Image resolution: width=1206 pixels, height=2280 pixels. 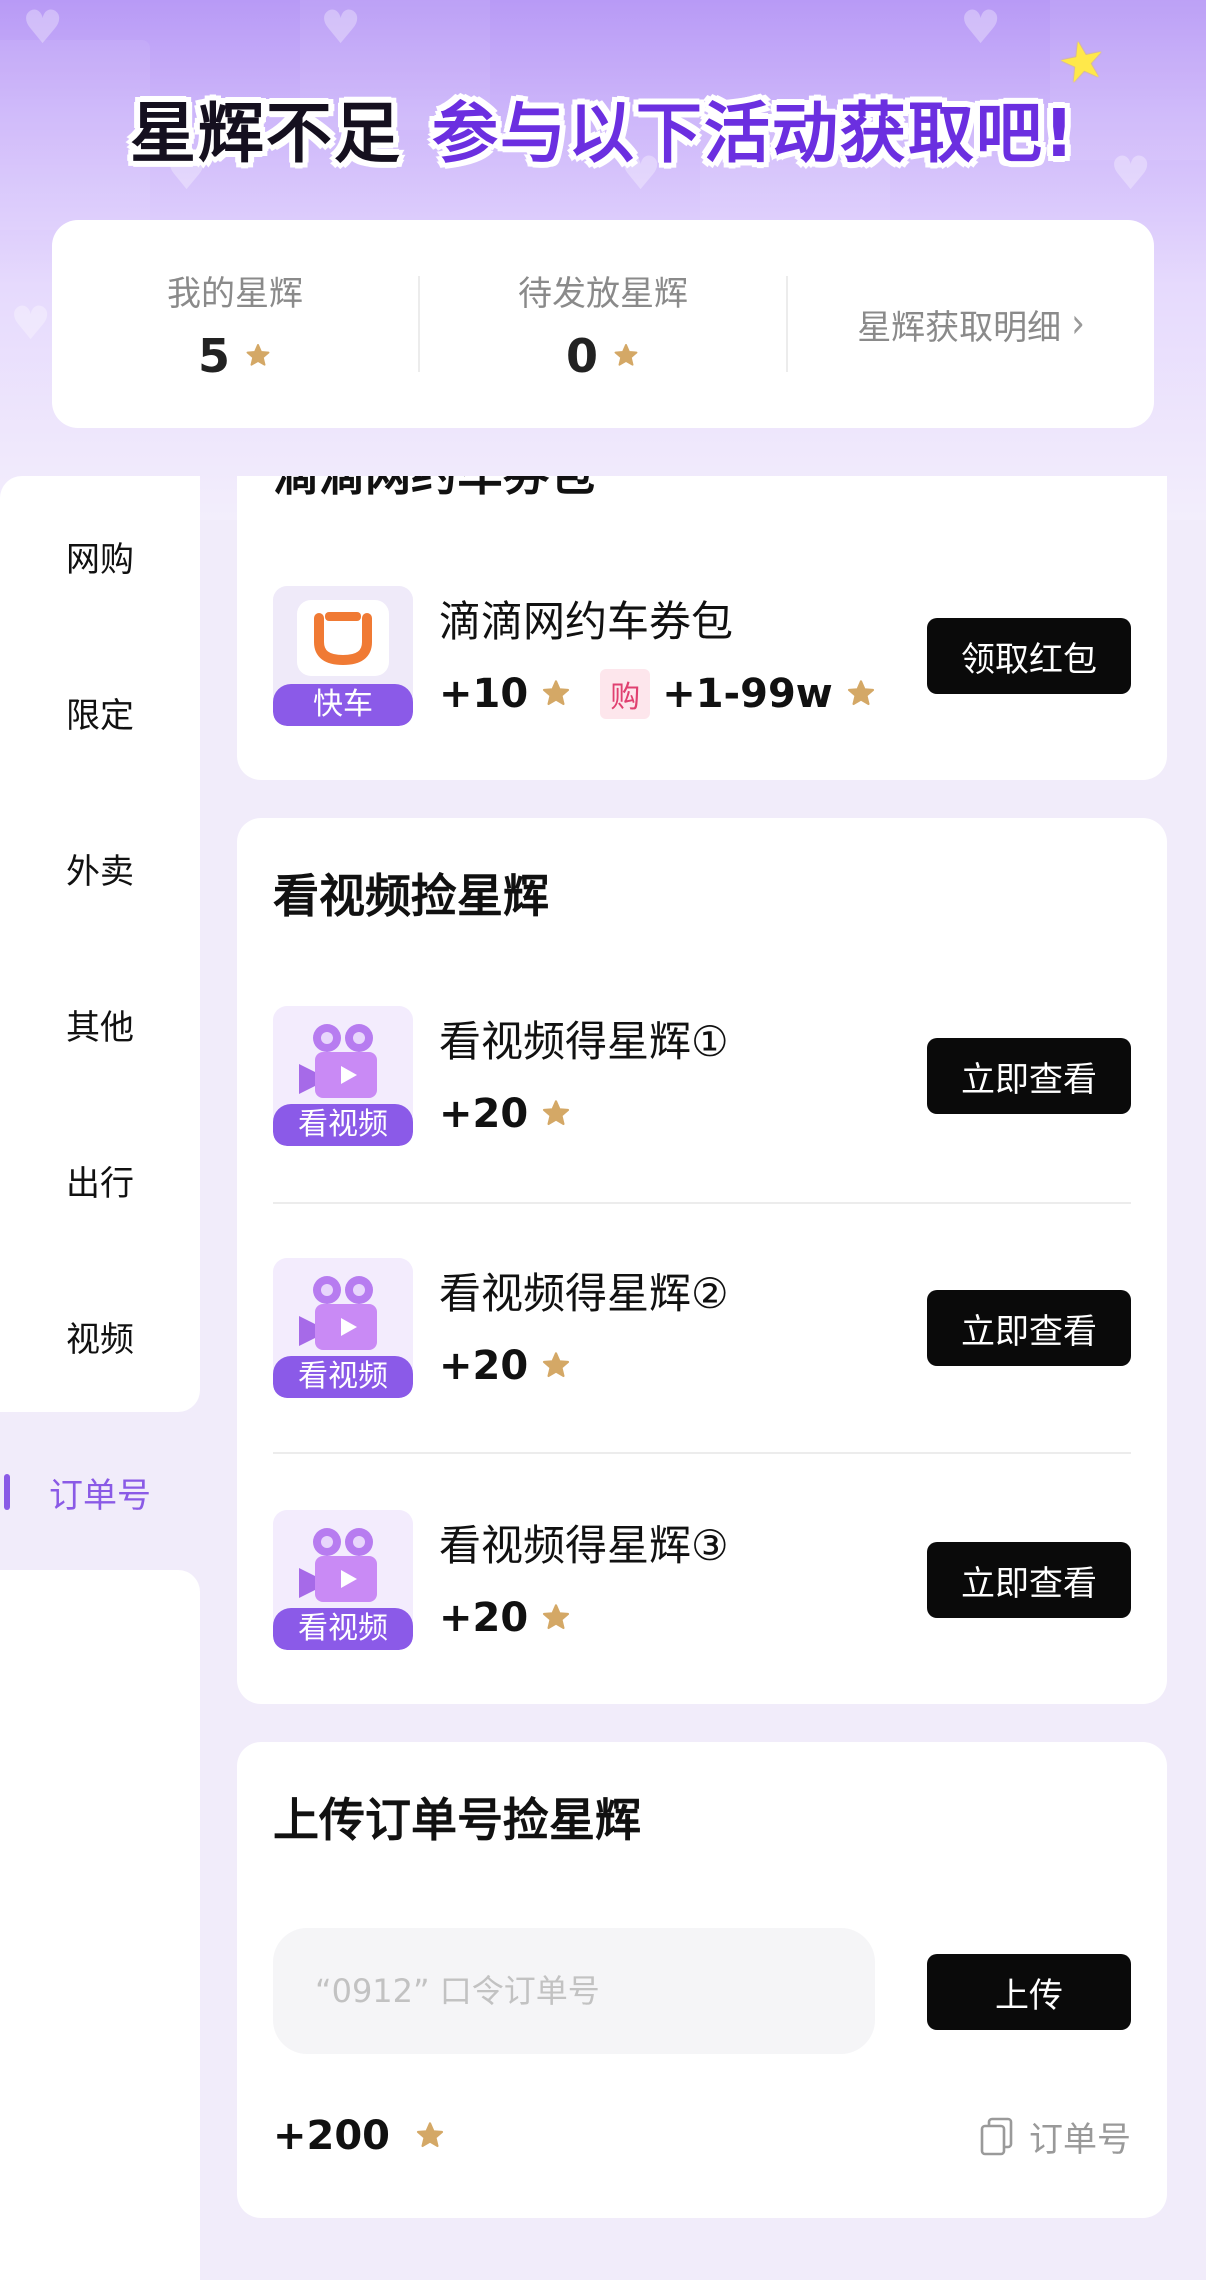 I want to click on copy-order-number-link: 订单号, so click(x=1055, y=2136).